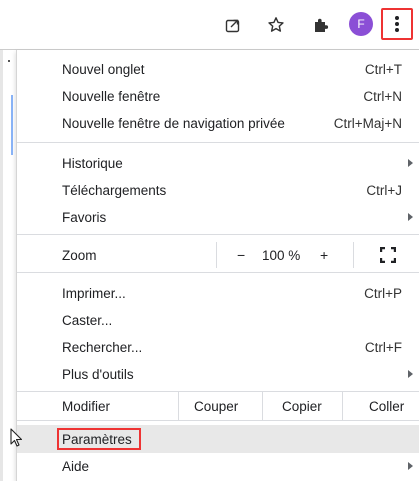  I want to click on puzzle-icon-svg, so click(322, 25).